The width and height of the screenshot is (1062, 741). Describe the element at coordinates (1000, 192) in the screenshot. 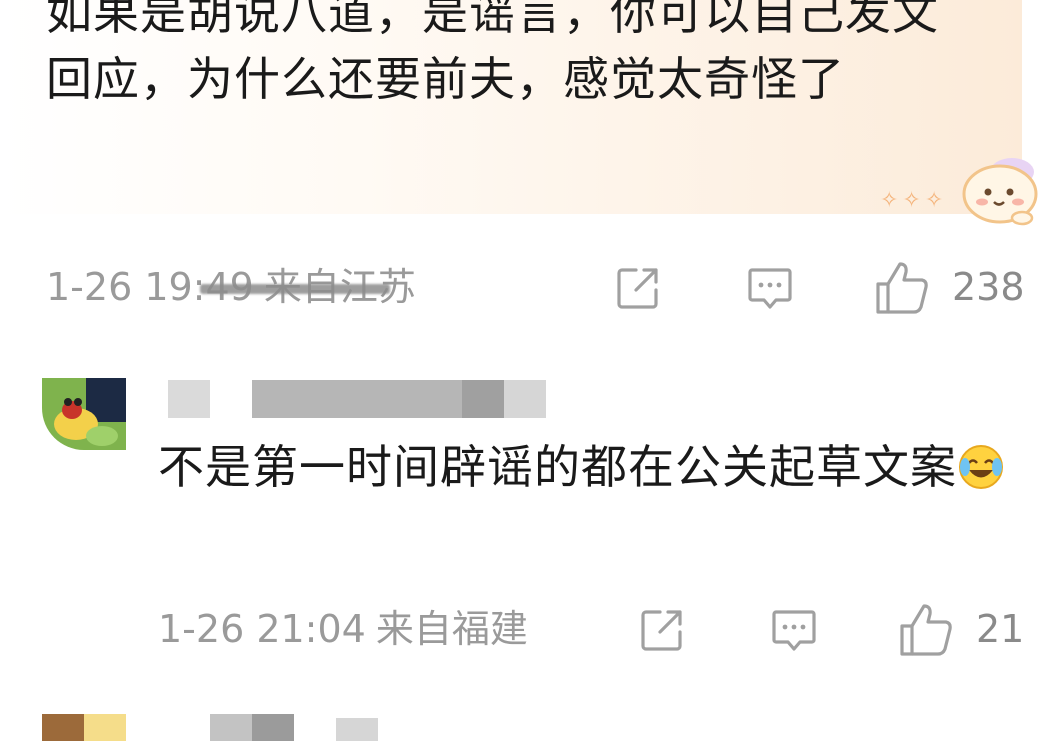

I see `mascot-sticker-icon` at that location.